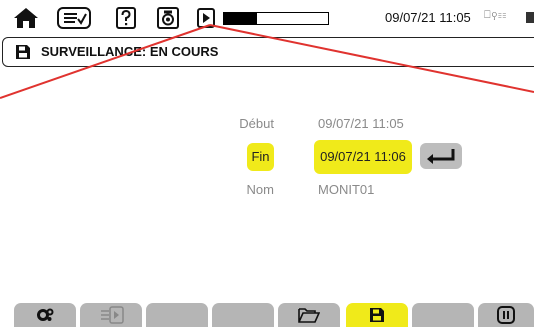 The width and height of the screenshot is (534, 327). I want to click on save-icon, so click(377, 315).